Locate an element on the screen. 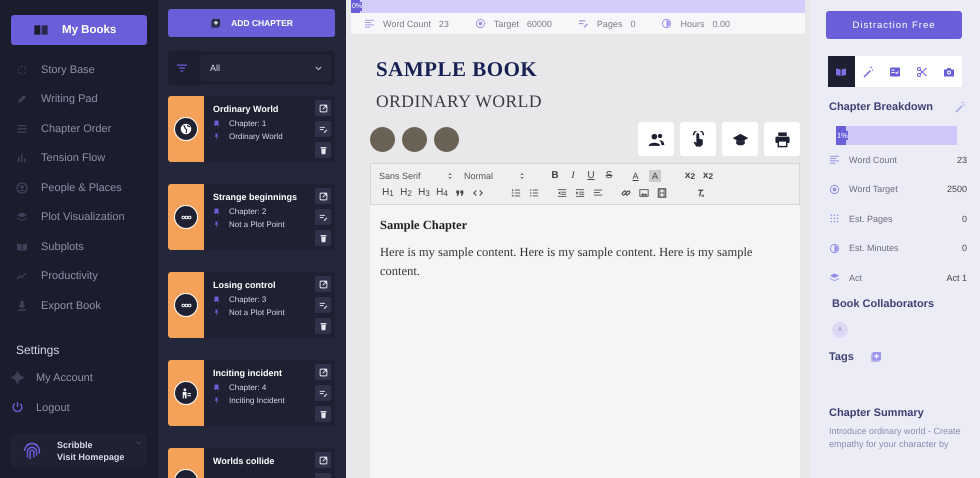  chapter-content-paragraph: Here is my sample content. Here is my sample content. Here is my sample content. is located at coordinates (567, 262).